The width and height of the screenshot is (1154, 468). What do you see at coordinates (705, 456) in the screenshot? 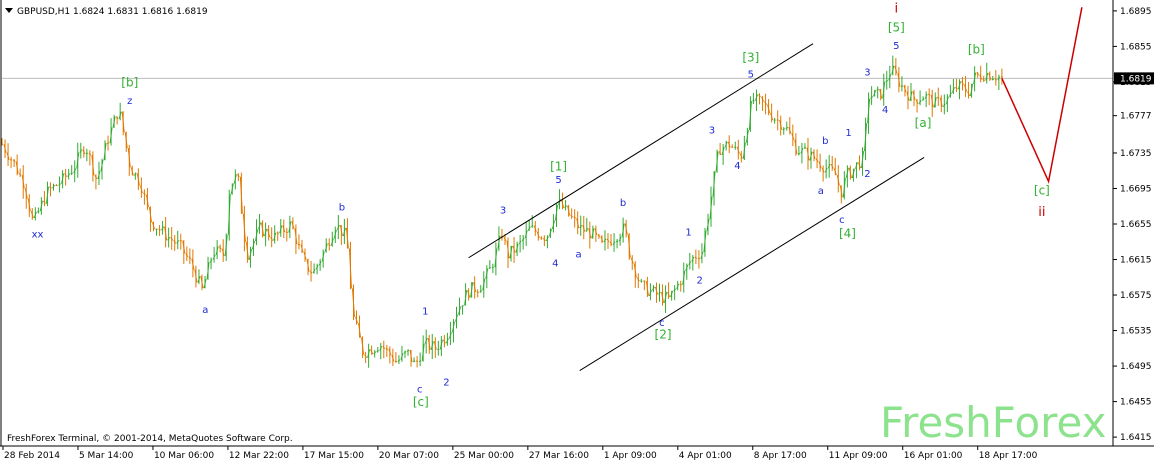
I see `x-tick-label: 4 Apr 01:00` at bounding box center [705, 456].